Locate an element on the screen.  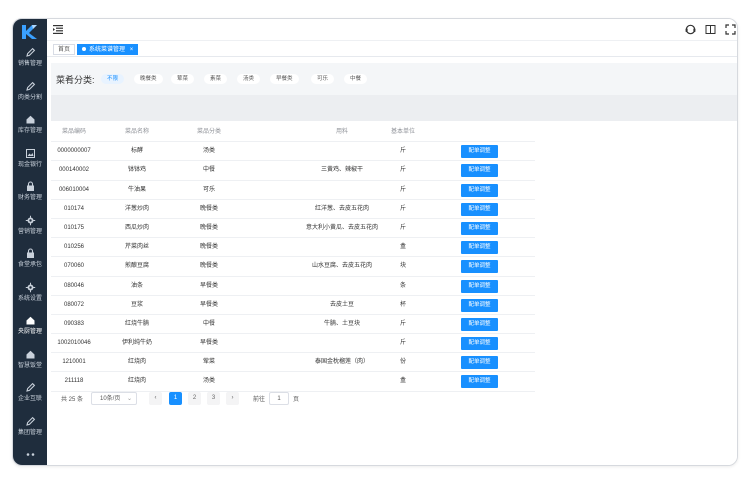
sidebar-item-2: 库存管理 is located at coordinates (30, 130).